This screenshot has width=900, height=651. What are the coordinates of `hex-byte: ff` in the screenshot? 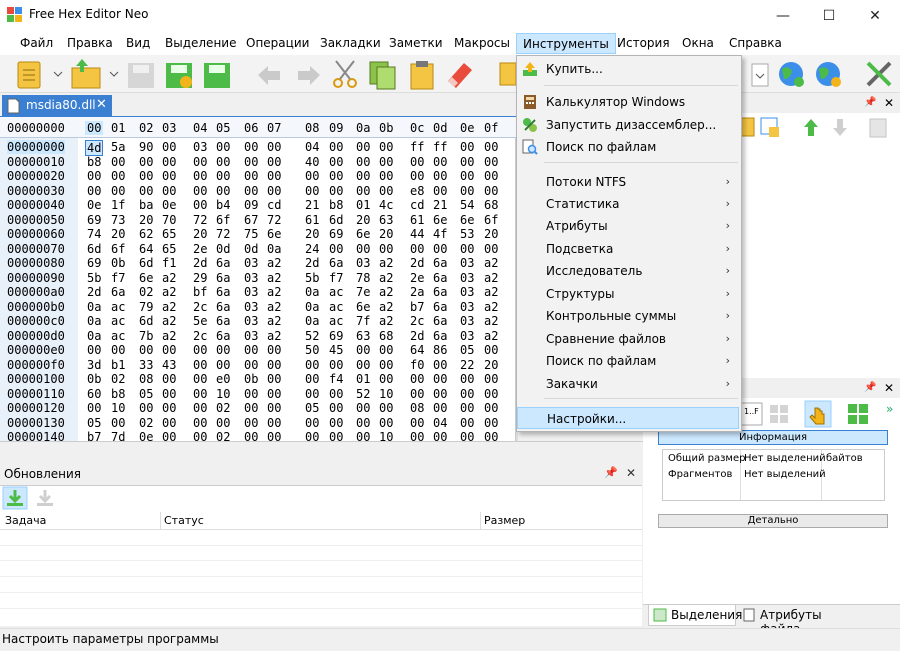 It's located at (417, 147).